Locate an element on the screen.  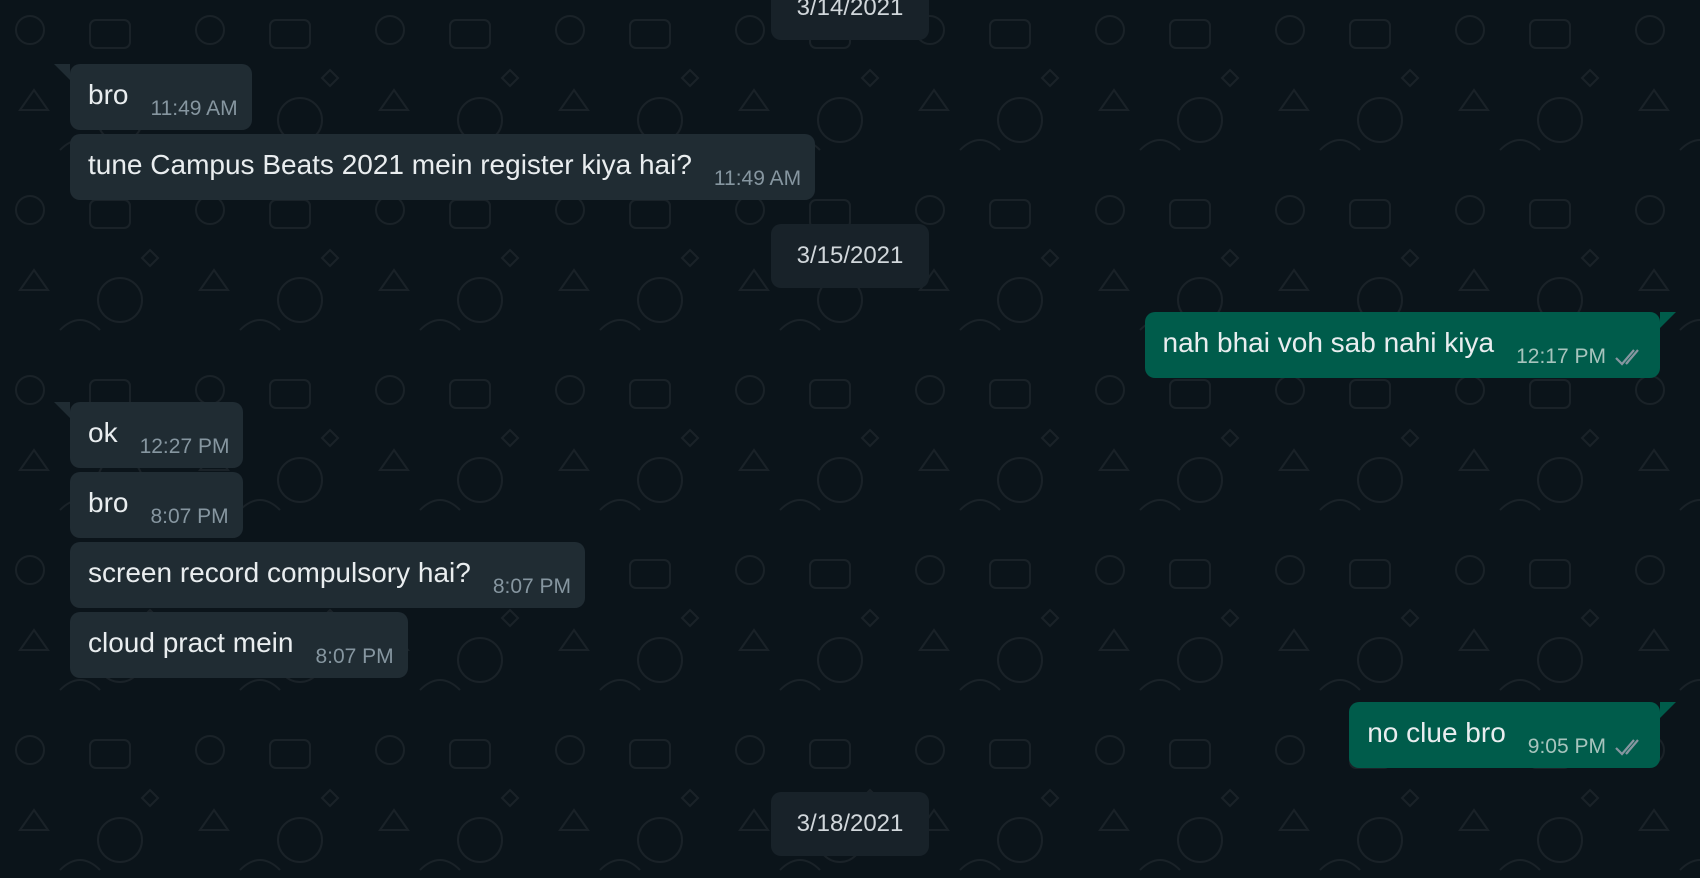
incoming-message: screen record compulsory hai? 8:07 PM is located at coordinates (328, 575).